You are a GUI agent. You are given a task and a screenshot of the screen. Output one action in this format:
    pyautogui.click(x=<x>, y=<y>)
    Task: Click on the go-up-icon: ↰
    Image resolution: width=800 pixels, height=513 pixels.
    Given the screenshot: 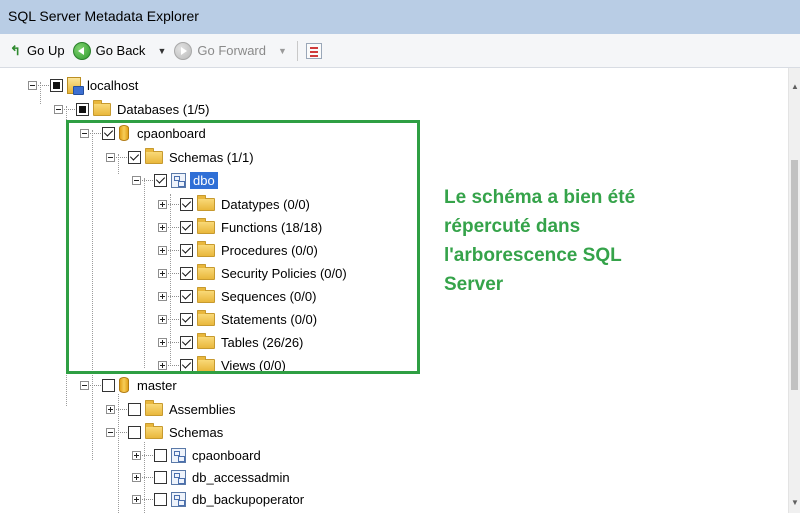 What is the action you would take?
    pyautogui.click(x=15, y=50)
    